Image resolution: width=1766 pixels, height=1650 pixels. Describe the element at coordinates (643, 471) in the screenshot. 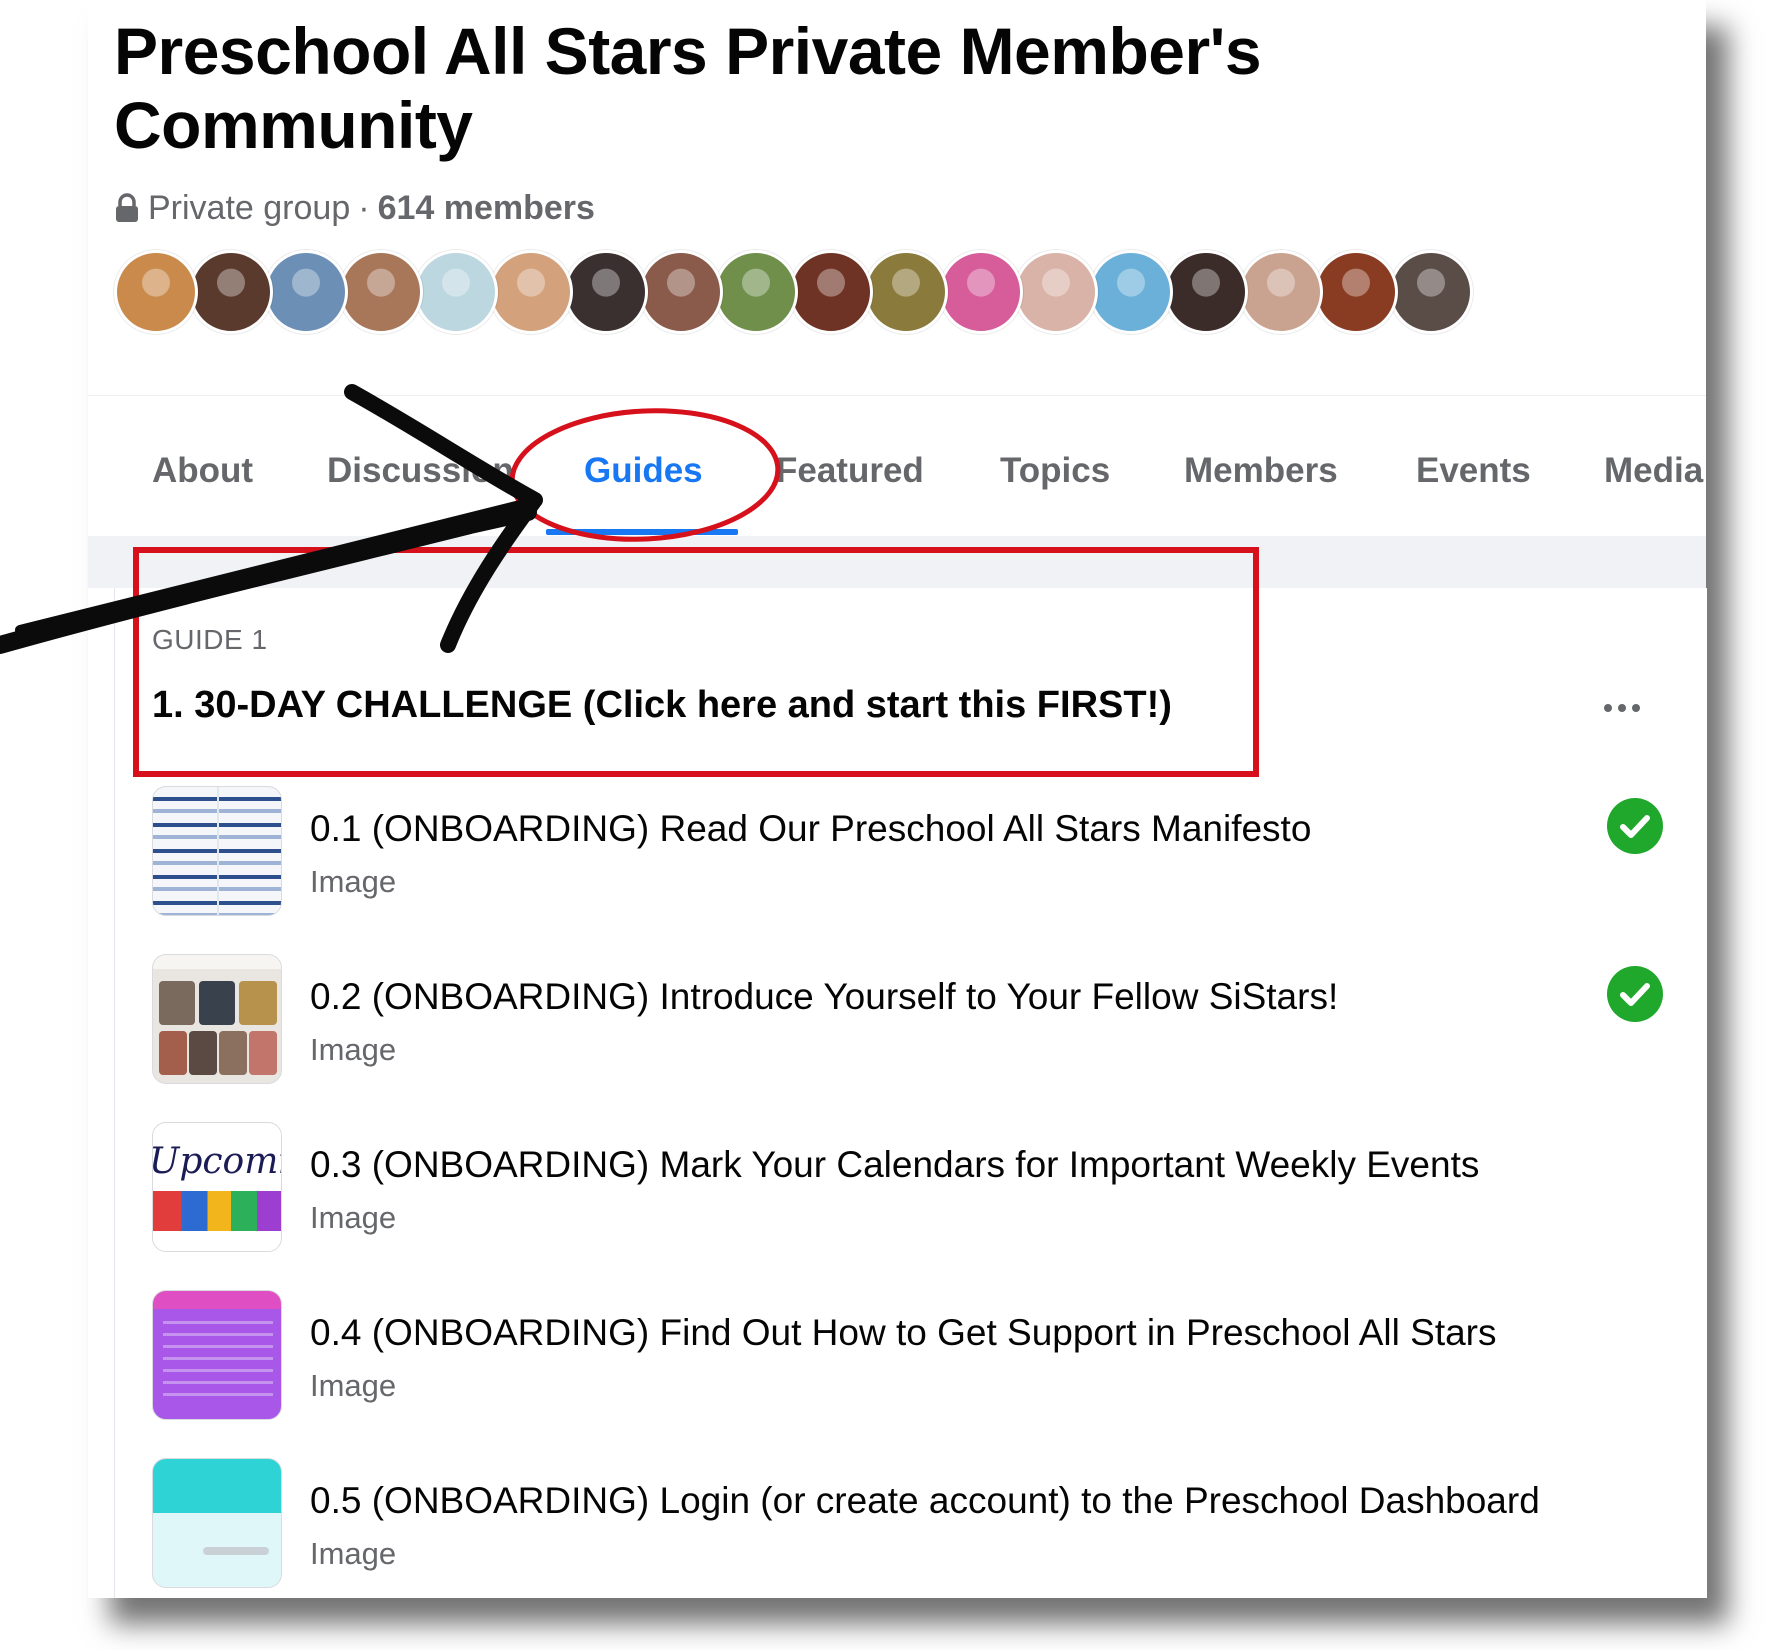

I see `tab-guides: Guides` at that location.